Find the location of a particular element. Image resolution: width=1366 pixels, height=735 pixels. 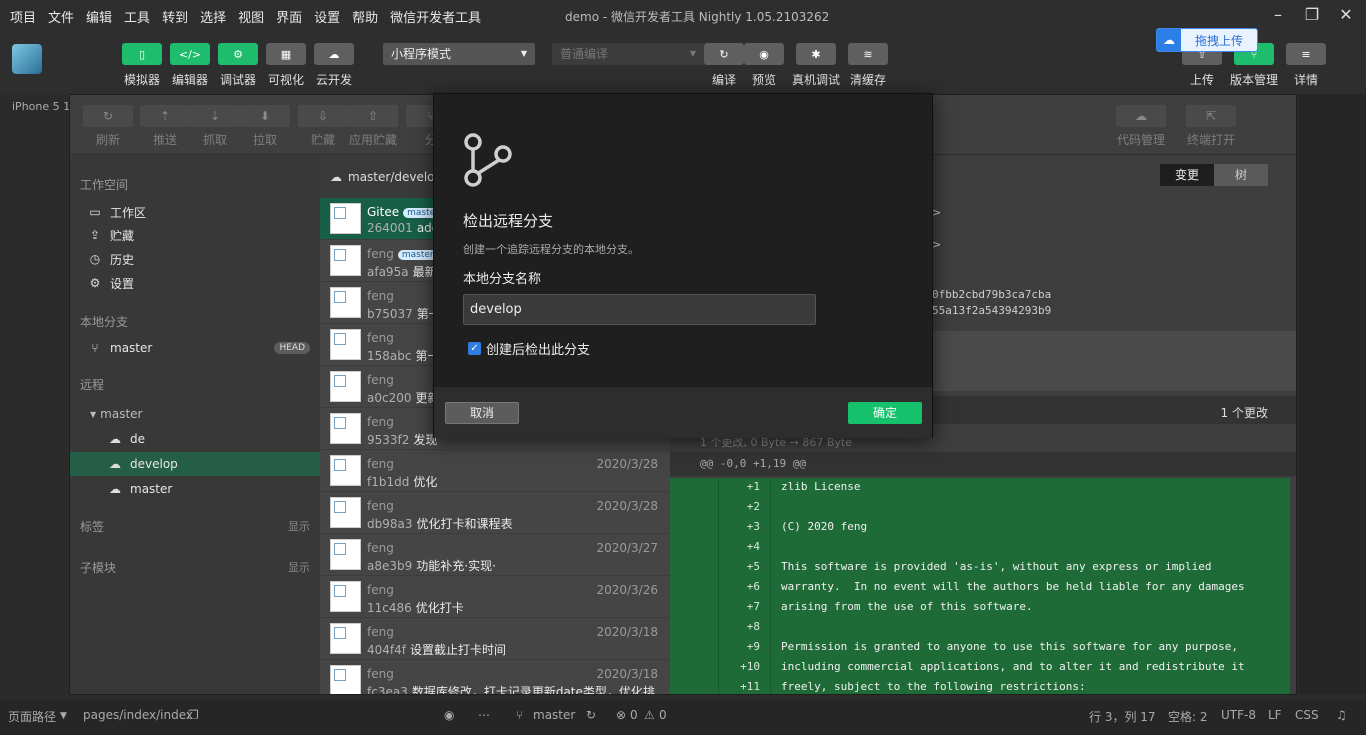

more-icon: ⋯ is located at coordinates (484, 715).